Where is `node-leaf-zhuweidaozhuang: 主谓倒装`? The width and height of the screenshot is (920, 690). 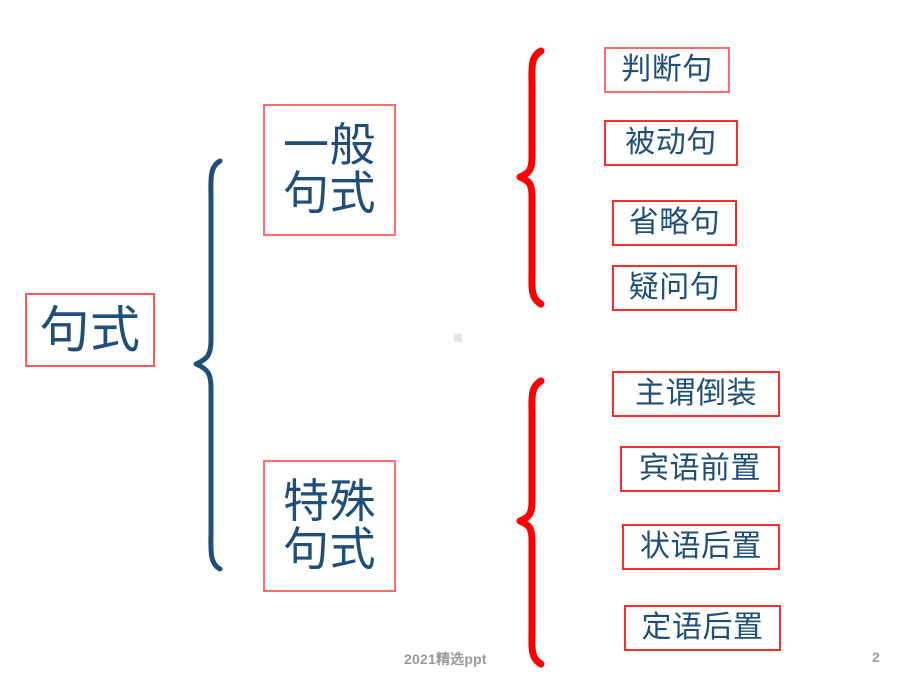 node-leaf-zhuweidaozhuang: 主谓倒装 is located at coordinates (696, 394).